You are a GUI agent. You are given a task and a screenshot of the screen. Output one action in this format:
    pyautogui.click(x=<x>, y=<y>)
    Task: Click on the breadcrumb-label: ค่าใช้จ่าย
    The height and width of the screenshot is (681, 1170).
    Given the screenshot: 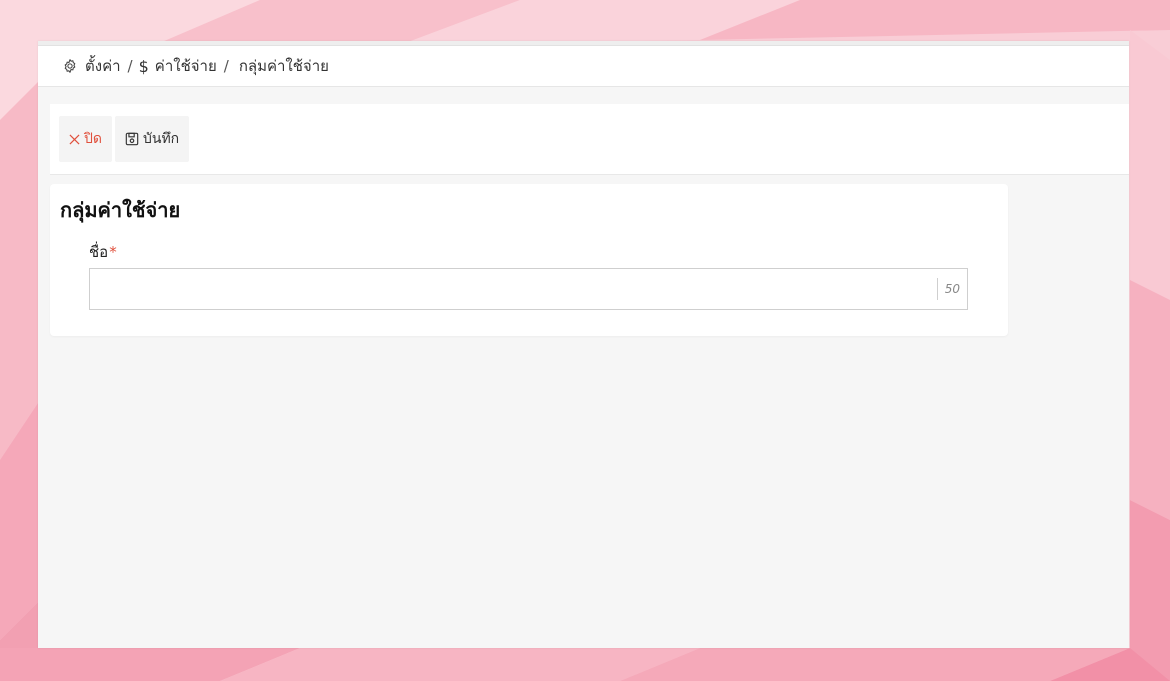 What is the action you would take?
    pyautogui.click(x=185, y=66)
    